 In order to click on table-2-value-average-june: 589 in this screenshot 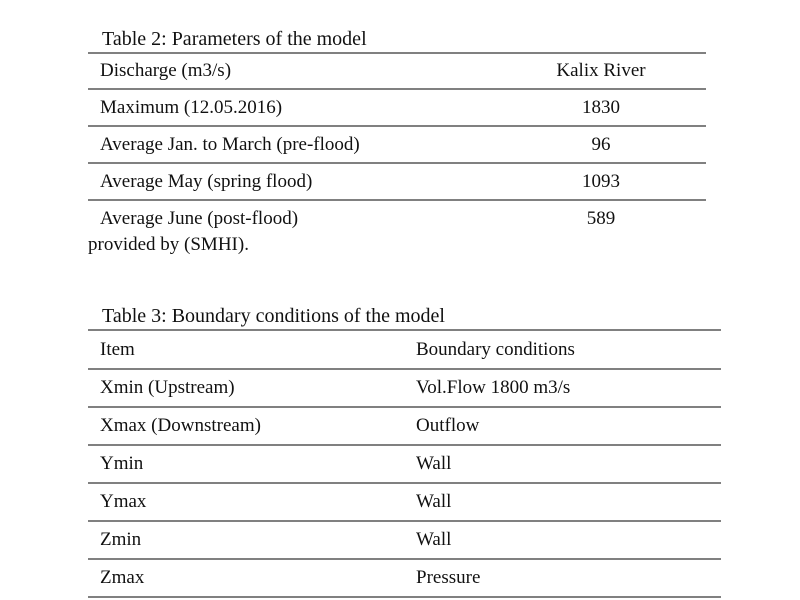, I will do `click(601, 217)`.